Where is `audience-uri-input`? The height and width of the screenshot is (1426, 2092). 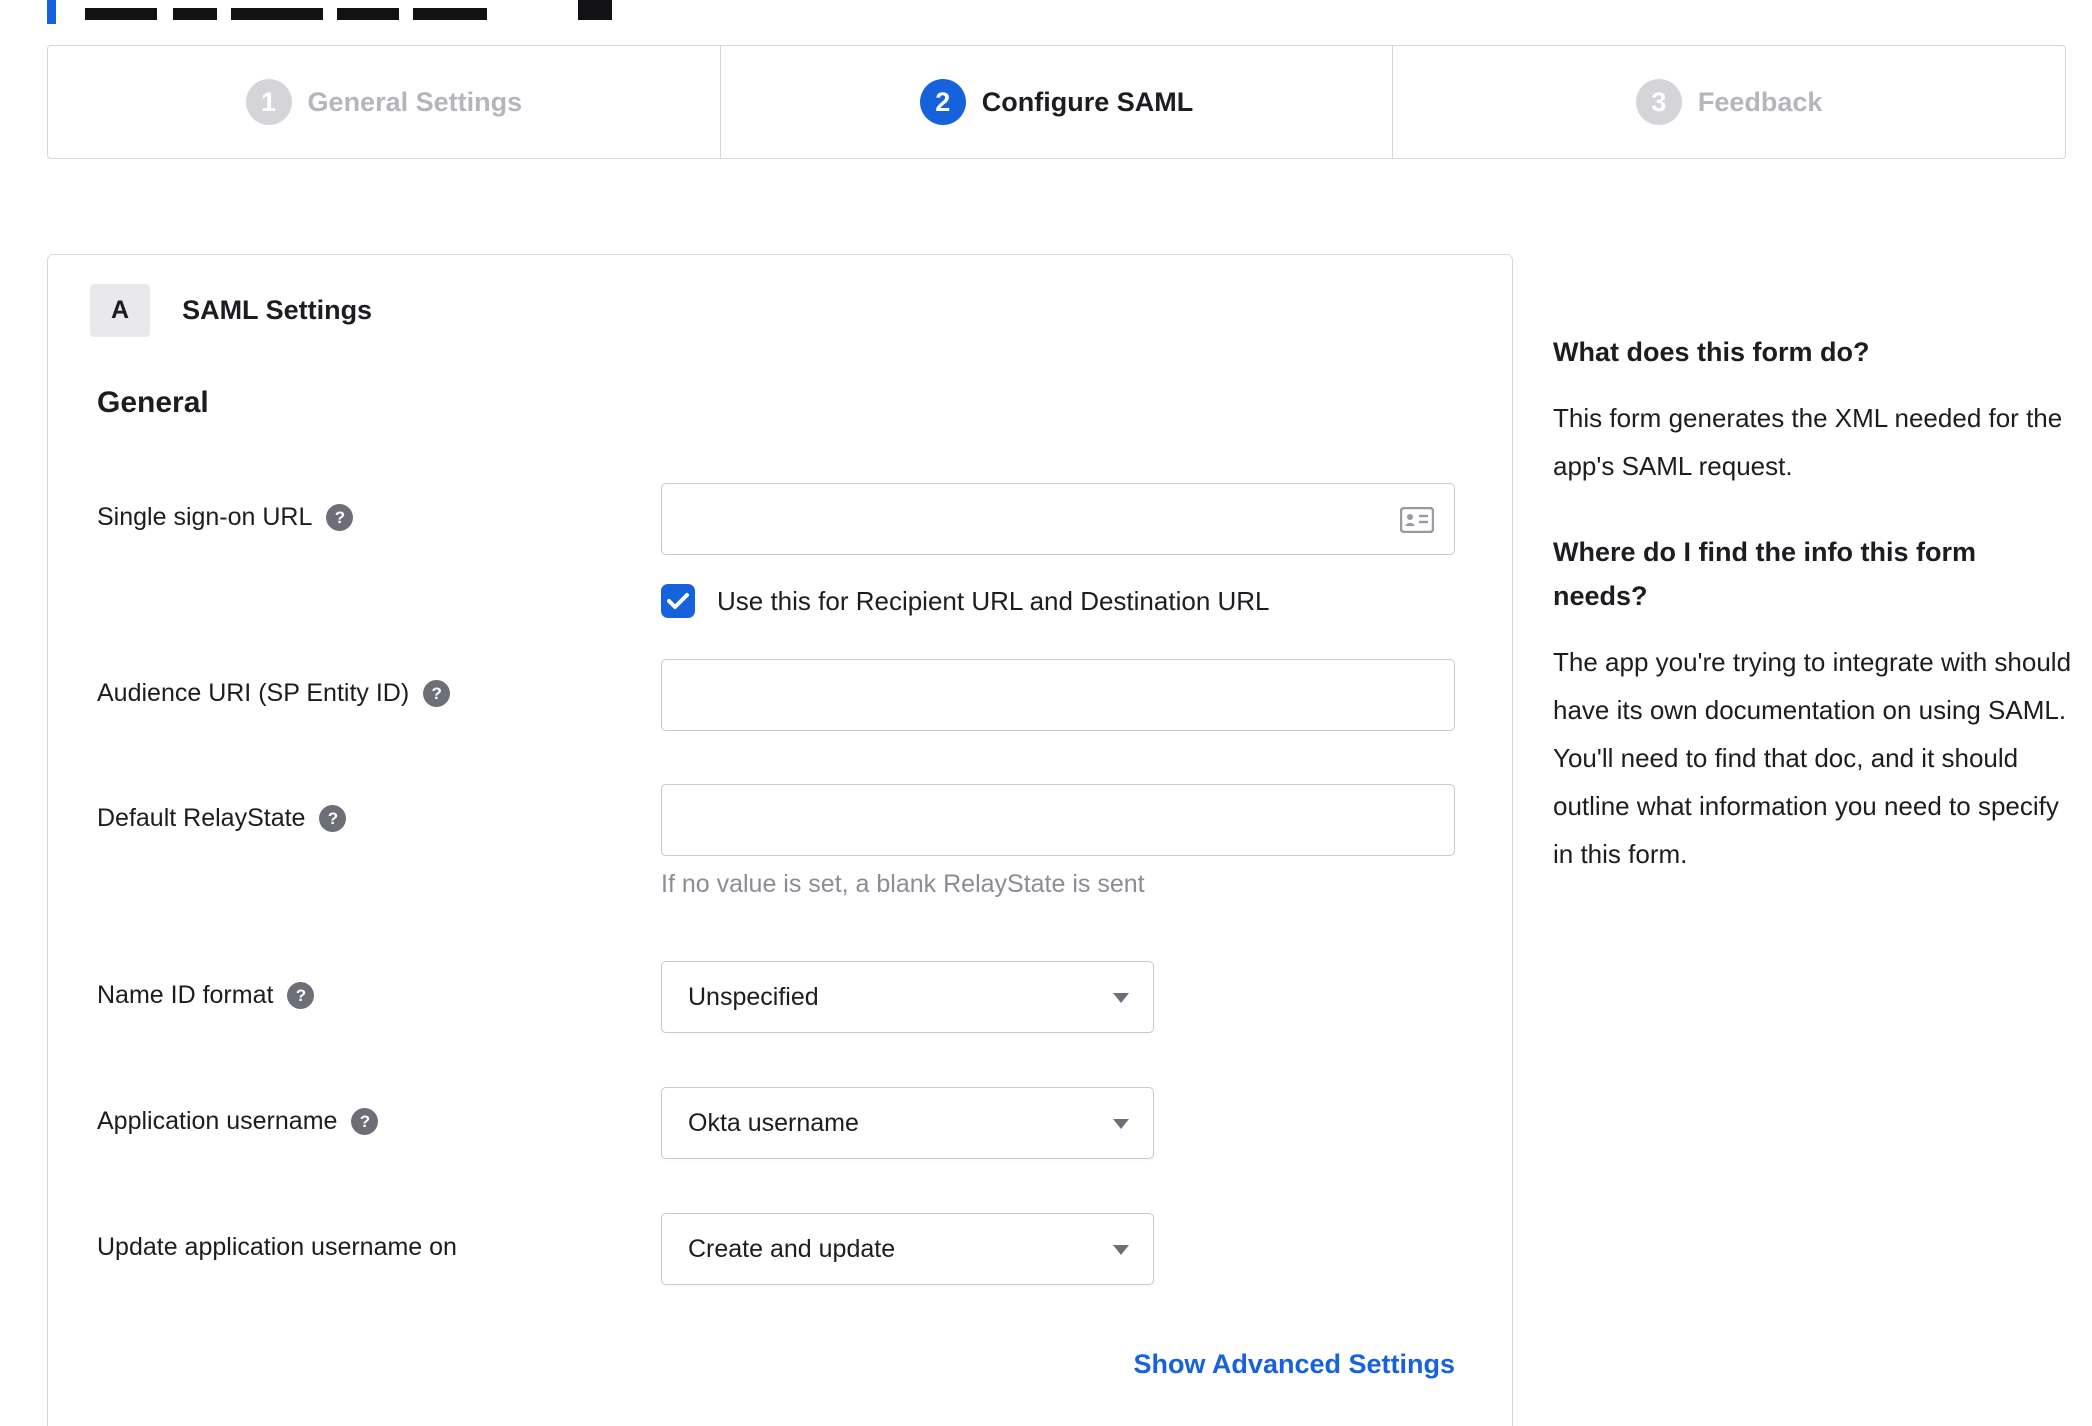
audience-uri-input is located at coordinates (1058, 695).